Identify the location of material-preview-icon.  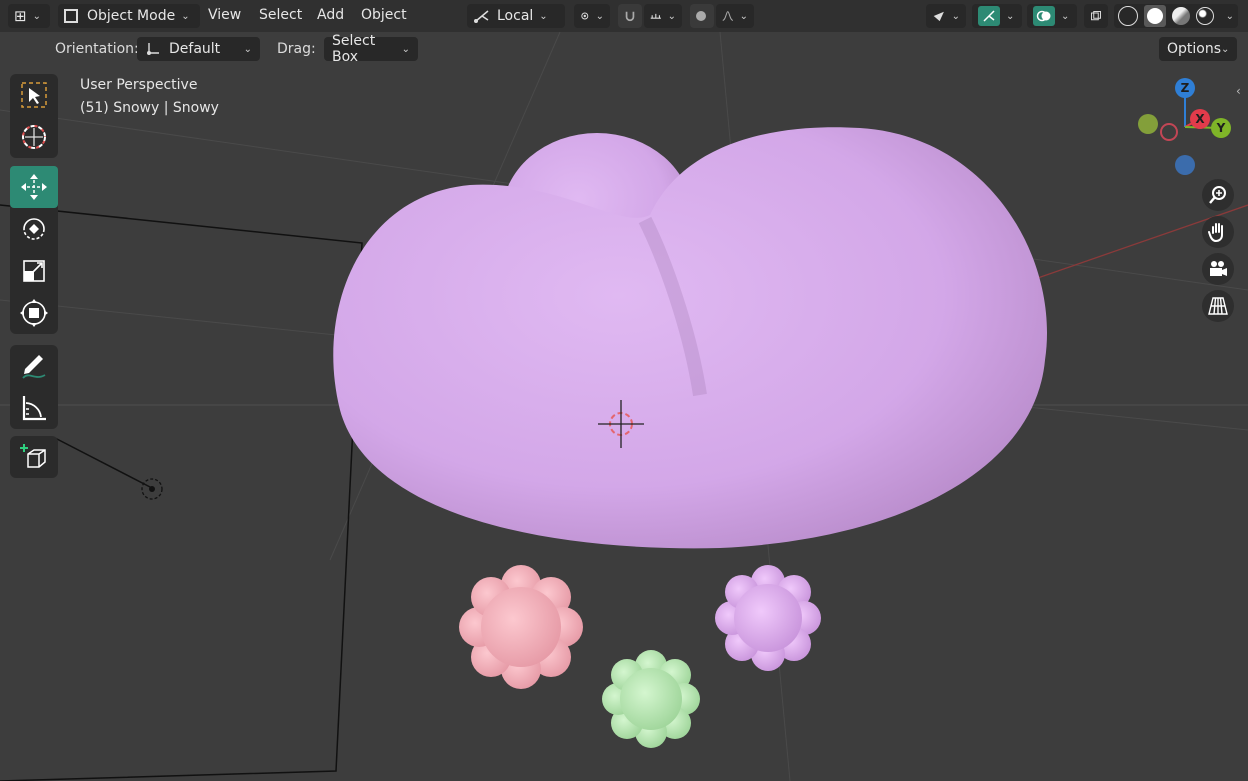
(1180, 16).